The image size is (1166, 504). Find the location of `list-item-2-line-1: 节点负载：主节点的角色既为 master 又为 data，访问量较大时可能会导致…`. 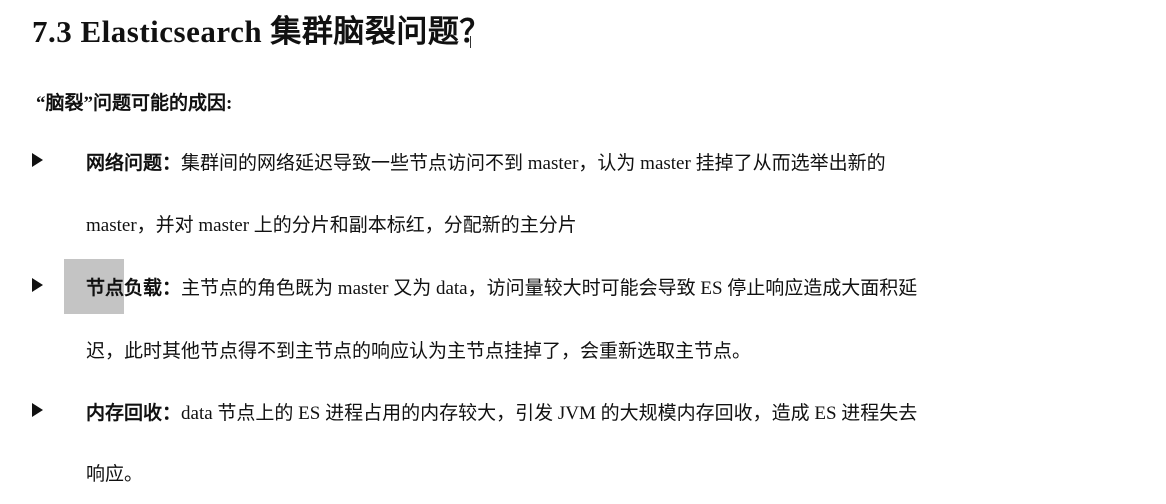

list-item-2-line-1: 节点负载：主节点的角色既为 master 又为 data，访问量较大时可能会导致… is located at coordinates (491, 286).